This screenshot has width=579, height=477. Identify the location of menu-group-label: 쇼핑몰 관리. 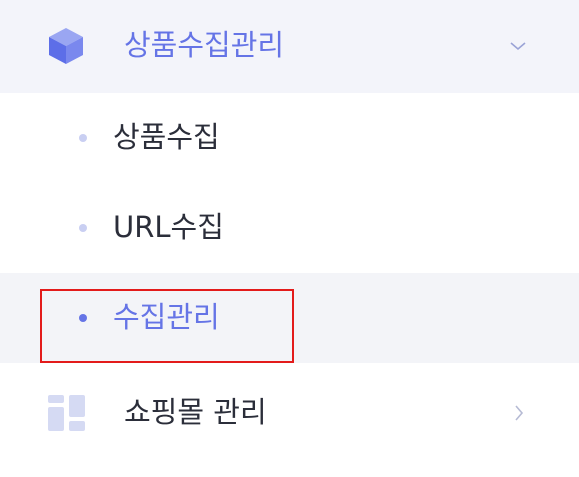
(195, 412).